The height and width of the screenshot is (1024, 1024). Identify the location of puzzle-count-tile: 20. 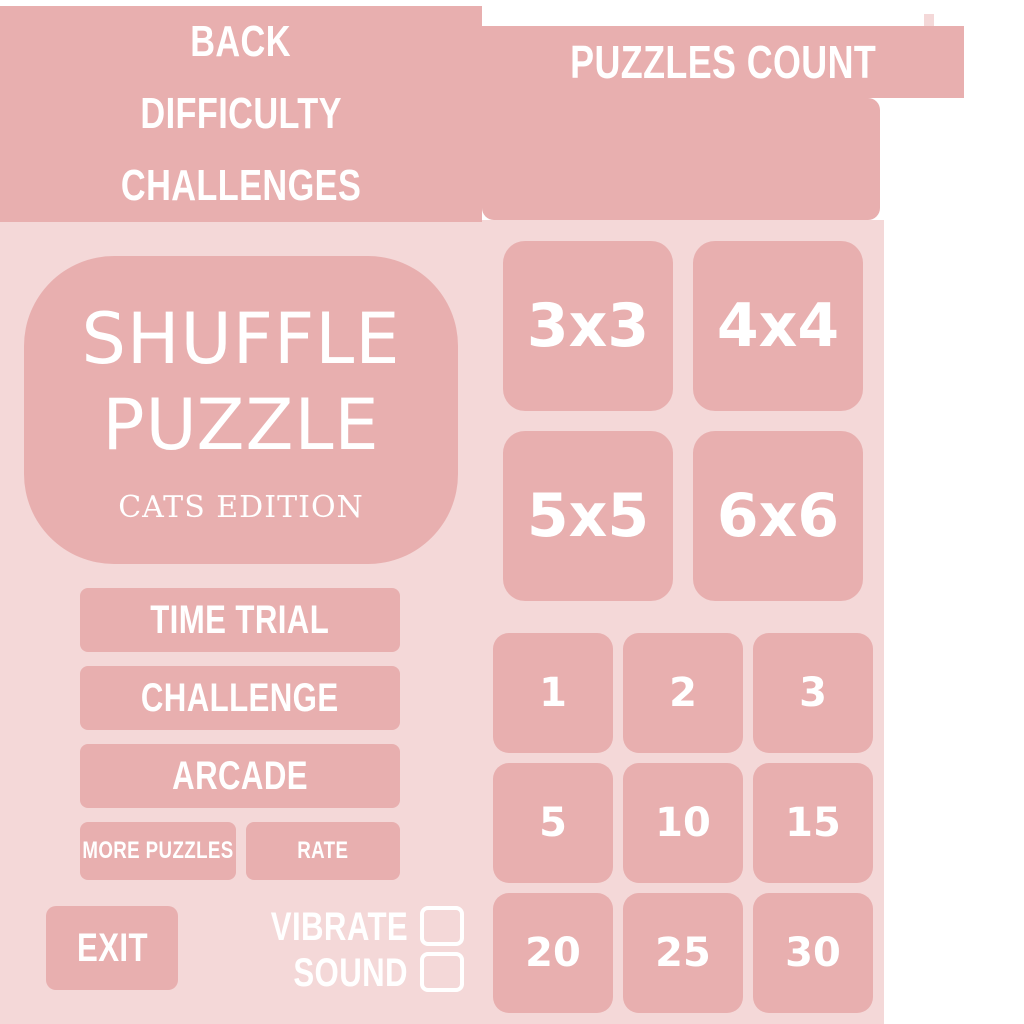
(553, 953).